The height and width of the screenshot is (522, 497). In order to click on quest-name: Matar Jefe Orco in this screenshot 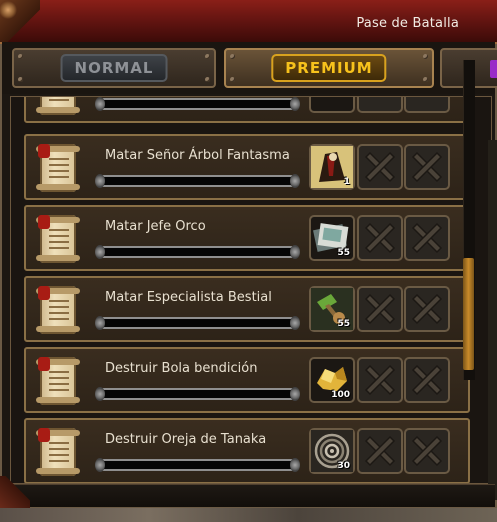, I will do `click(155, 226)`.